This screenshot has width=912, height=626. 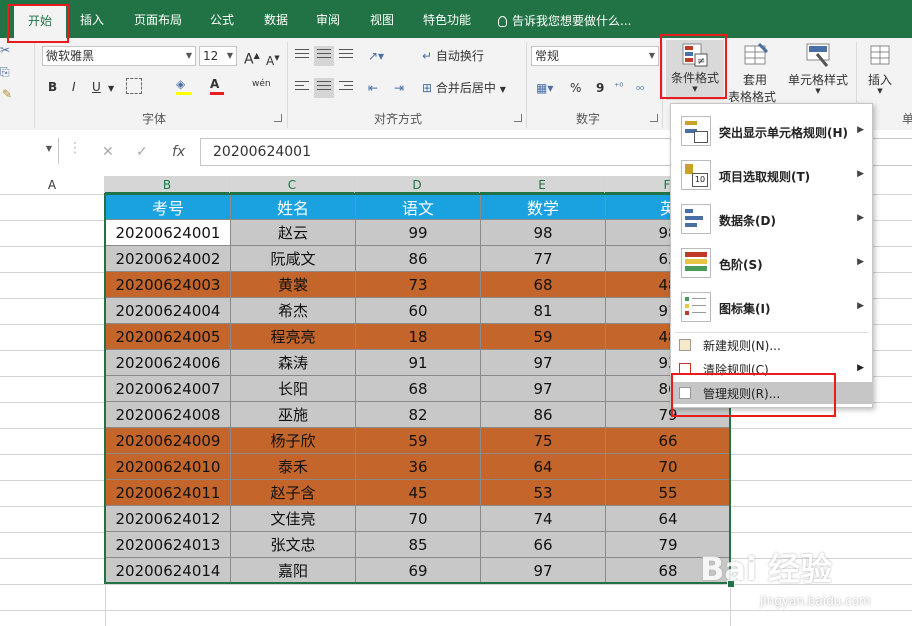 What do you see at coordinates (52, 87) in the screenshot?
I see `bold-button: B` at bounding box center [52, 87].